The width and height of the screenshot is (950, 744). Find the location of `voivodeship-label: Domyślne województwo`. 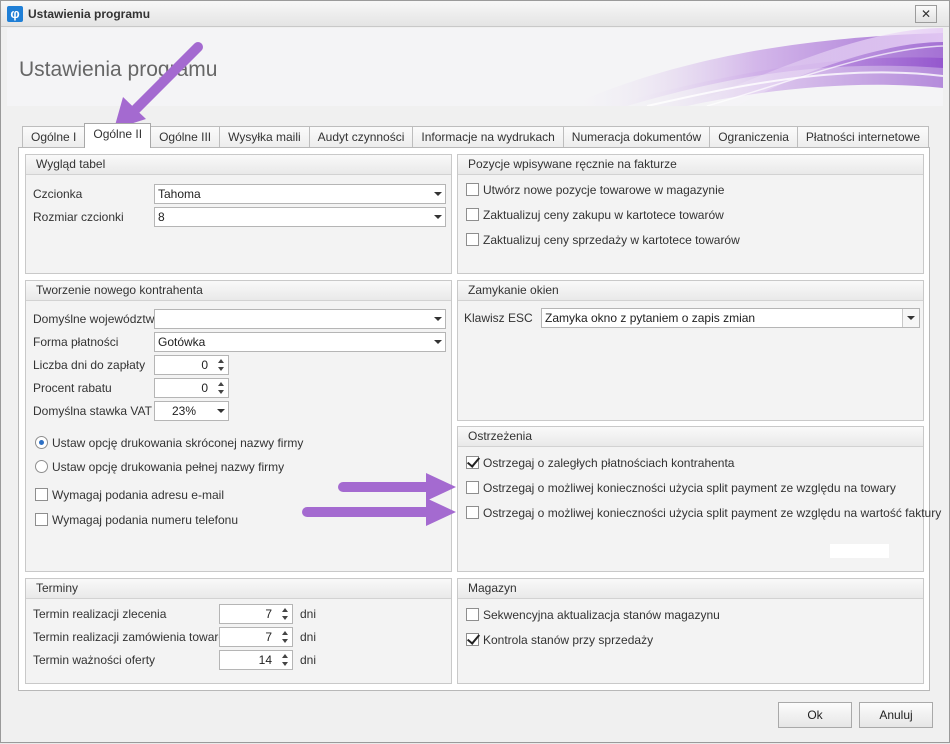

voivodeship-label: Domyślne województwo is located at coordinates (97, 319).